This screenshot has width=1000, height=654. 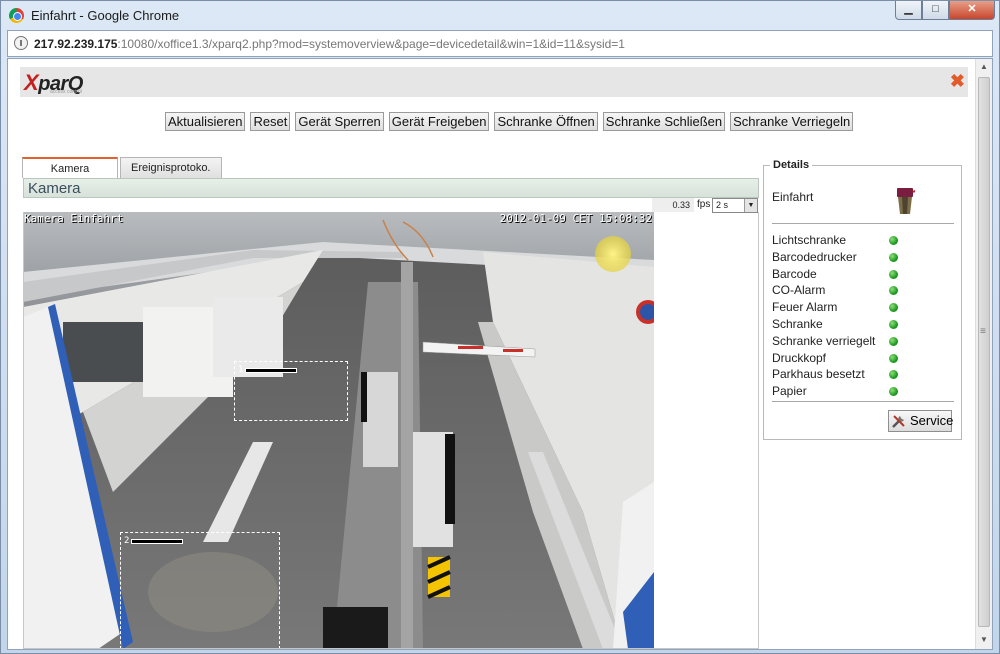 What do you see at coordinates (171, 167) in the screenshot?
I see `tab-event-log: Ereignisproto­ko.` at bounding box center [171, 167].